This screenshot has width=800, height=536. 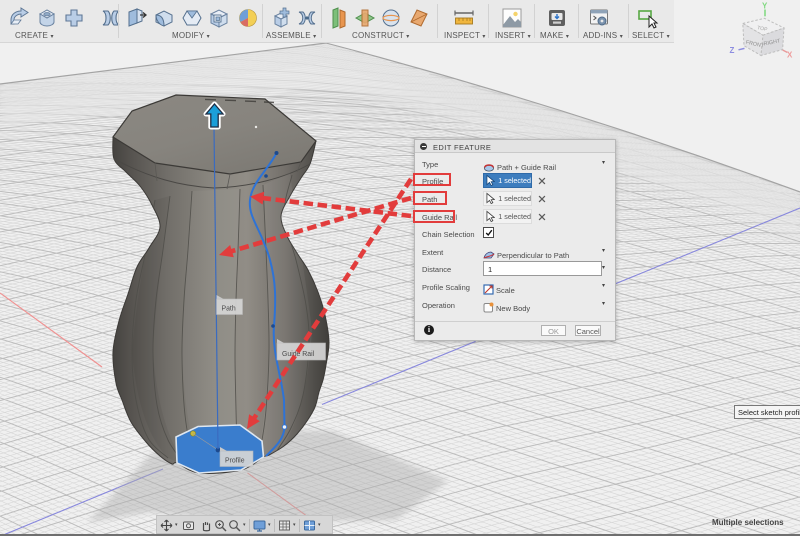 I want to click on svg-text: Path, so click(x=229, y=308).